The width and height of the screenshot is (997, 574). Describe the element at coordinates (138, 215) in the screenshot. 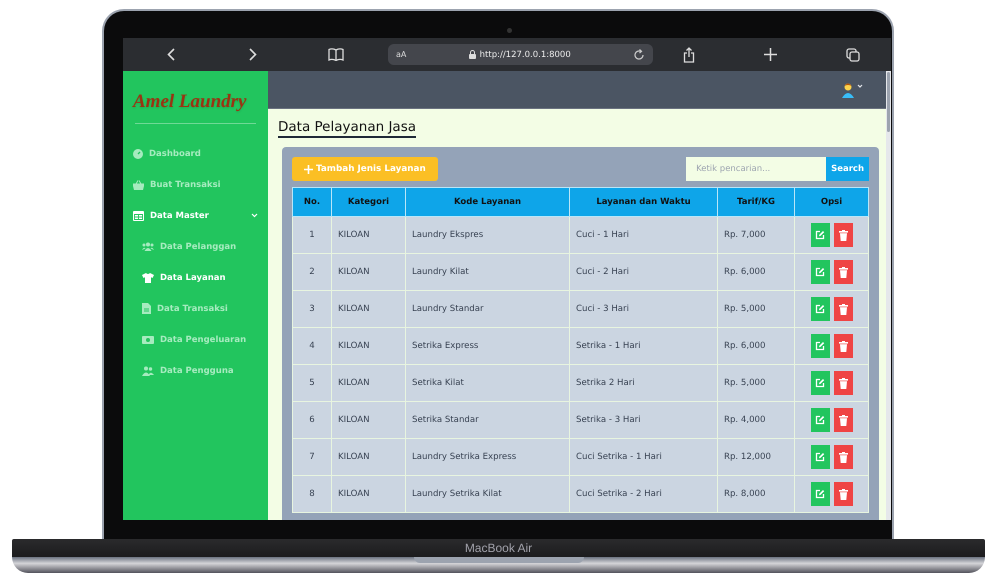

I see `table-icon` at that location.